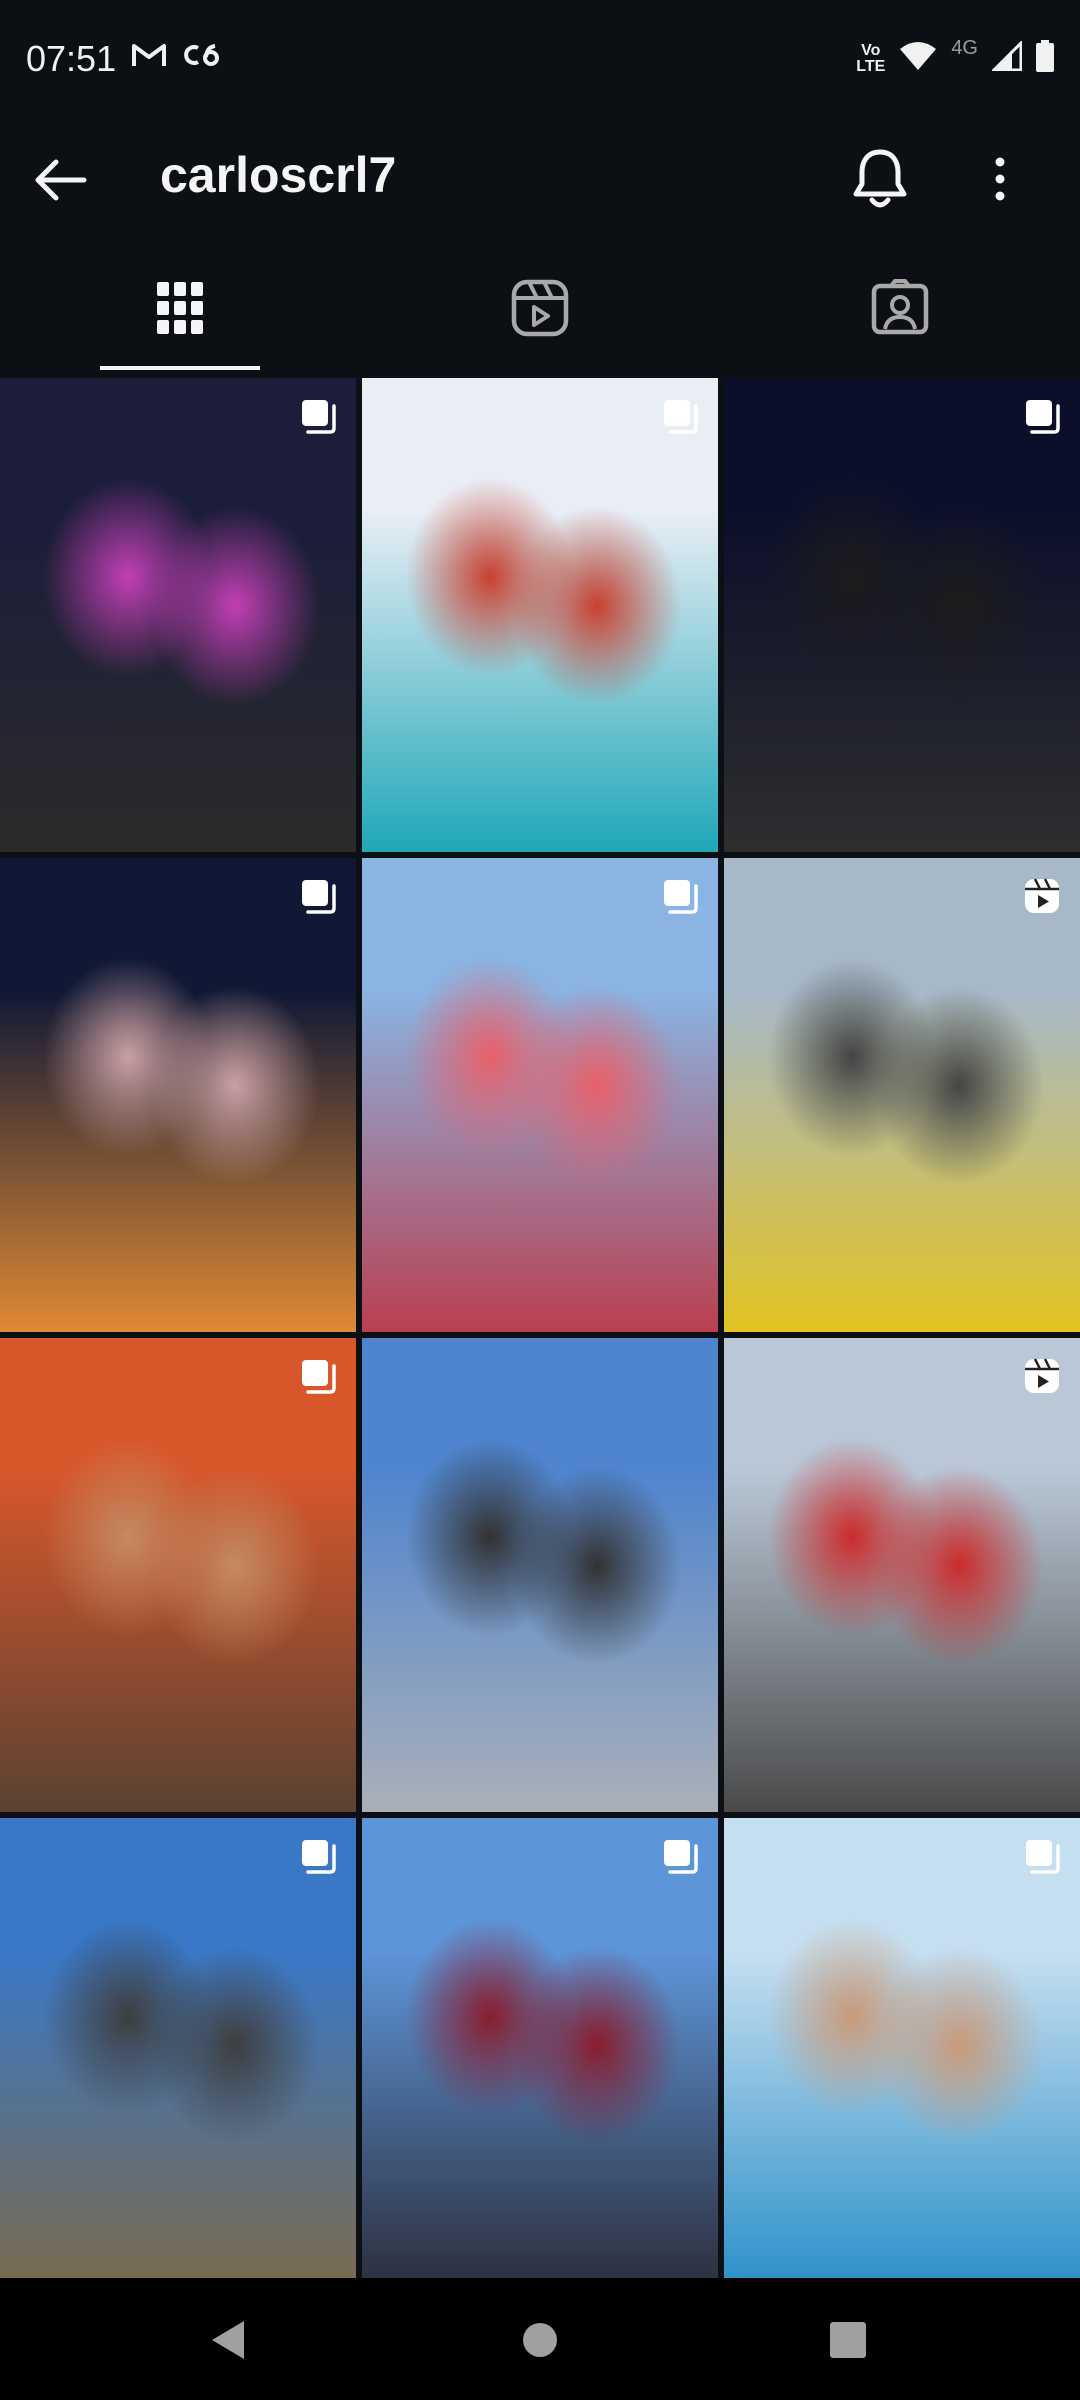 This screenshot has width=1080, height=2400. I want to click on c6-icon, so click(202, 57).